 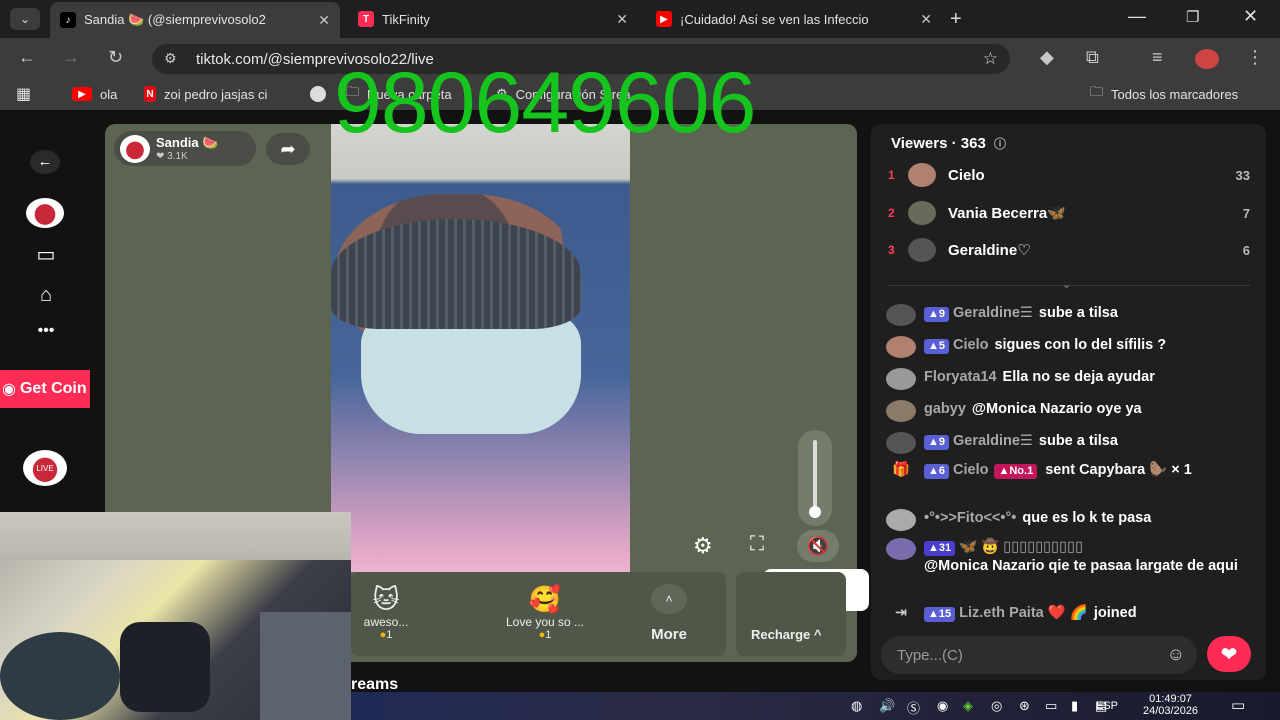 What do you see at coordinates (1170, 705) in the screenshot?
I see `clock: 01:49:07 24/03/2026` at bounding box center [1170, 705].